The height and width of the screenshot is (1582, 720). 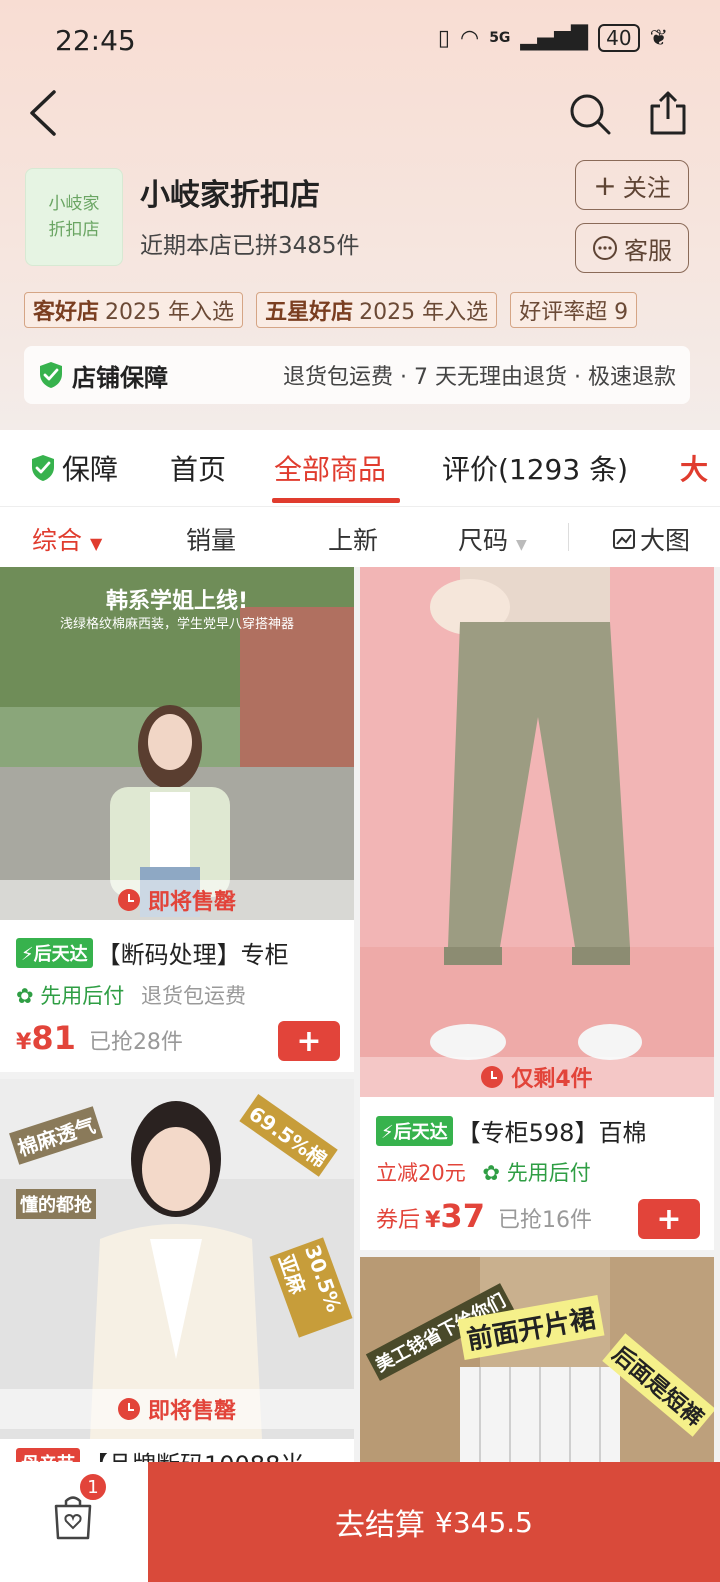 I want to click on filter-size: 尺码 ▼, so click(x=492, y=539).